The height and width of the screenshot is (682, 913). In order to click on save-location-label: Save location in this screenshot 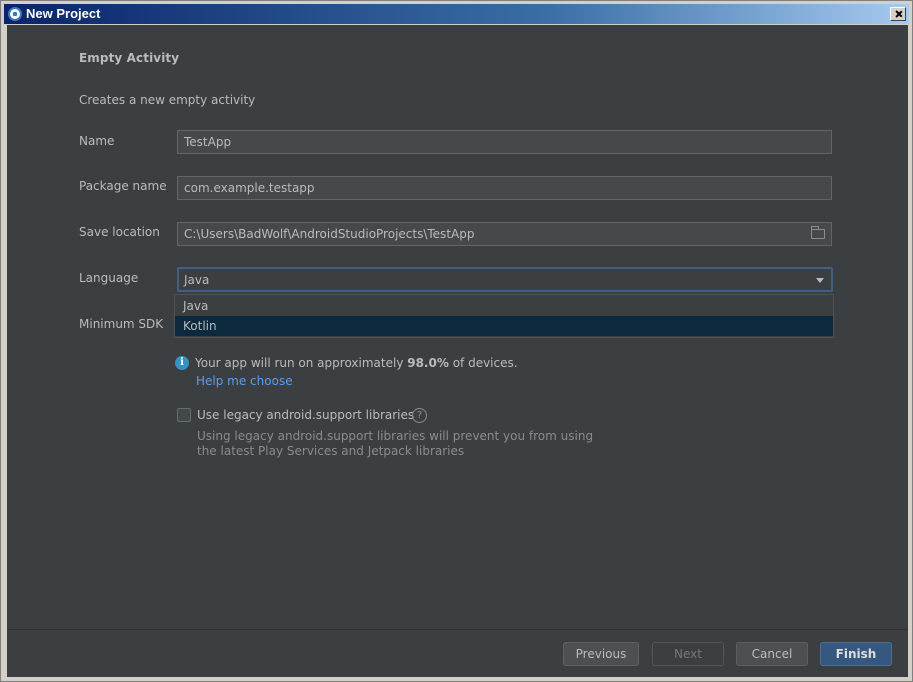, I will do `click(119, 232)`.